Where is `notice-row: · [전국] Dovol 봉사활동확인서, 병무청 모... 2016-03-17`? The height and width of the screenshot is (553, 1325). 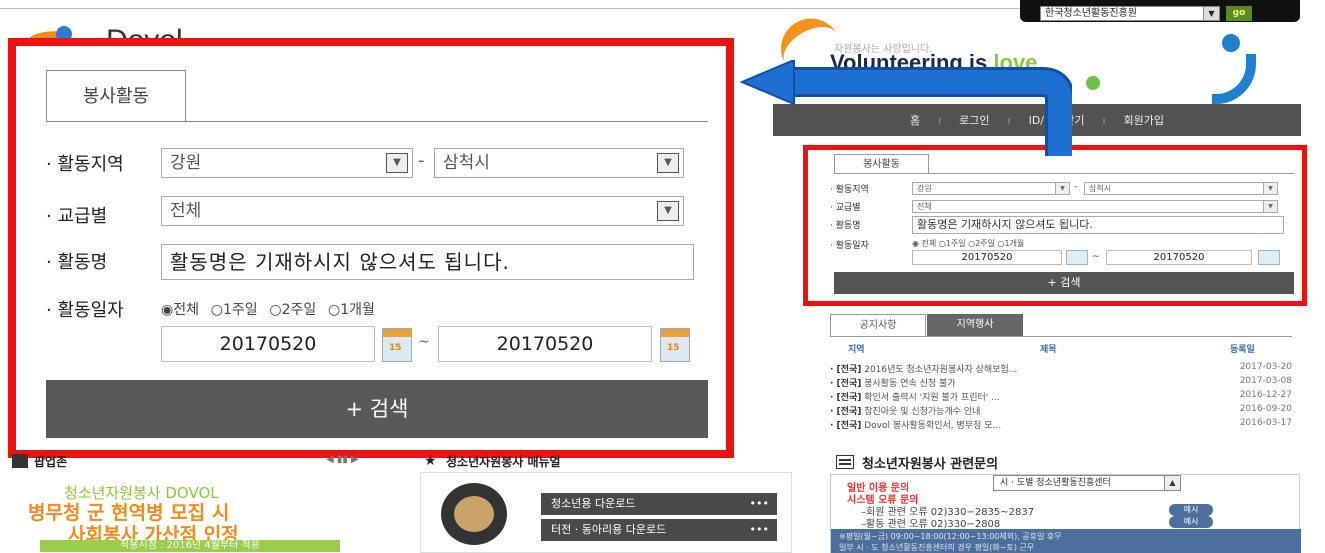
notice-row: · [전국] Dovol 봉사활동확인서, 병무청 모... 2016-03-17 is located at coordinates (1061, 425).